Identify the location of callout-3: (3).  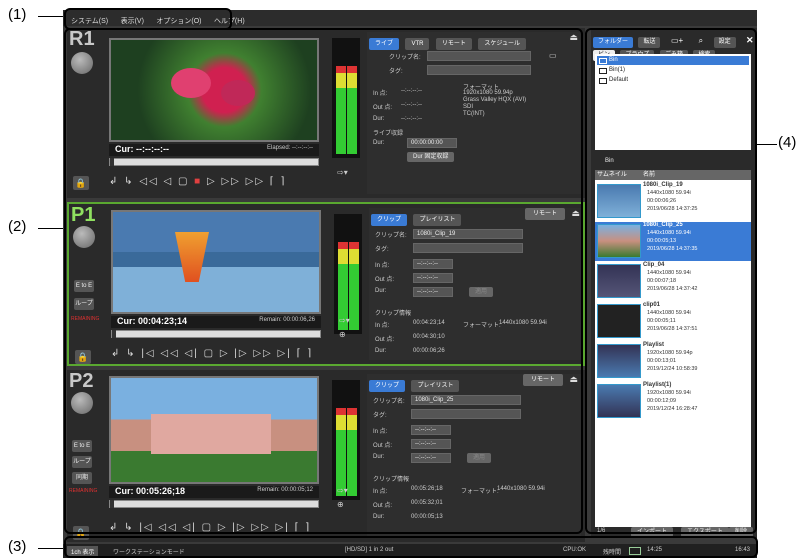
(17, 546).